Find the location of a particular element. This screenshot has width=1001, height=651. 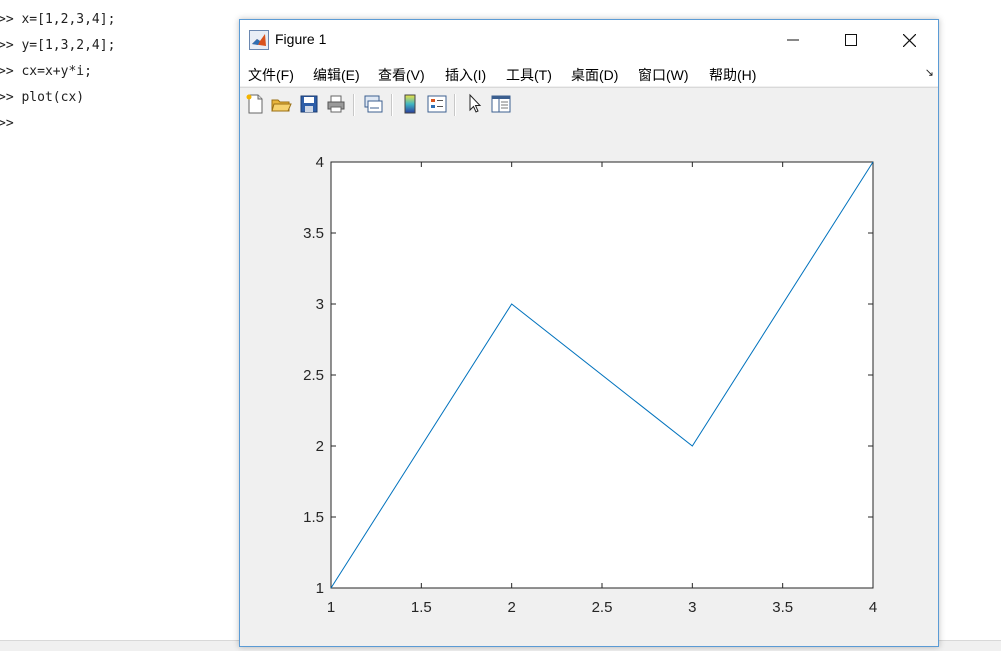

property-inspector-button is located at coordinates (501, 104).